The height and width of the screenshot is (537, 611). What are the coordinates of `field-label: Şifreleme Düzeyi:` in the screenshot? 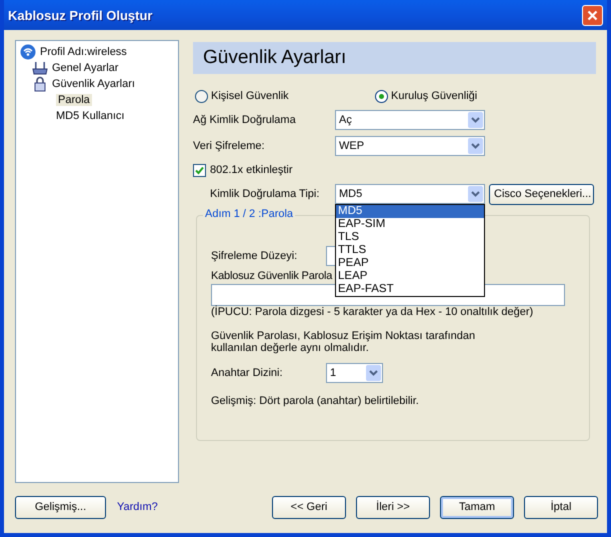 It's located at (254, 256).